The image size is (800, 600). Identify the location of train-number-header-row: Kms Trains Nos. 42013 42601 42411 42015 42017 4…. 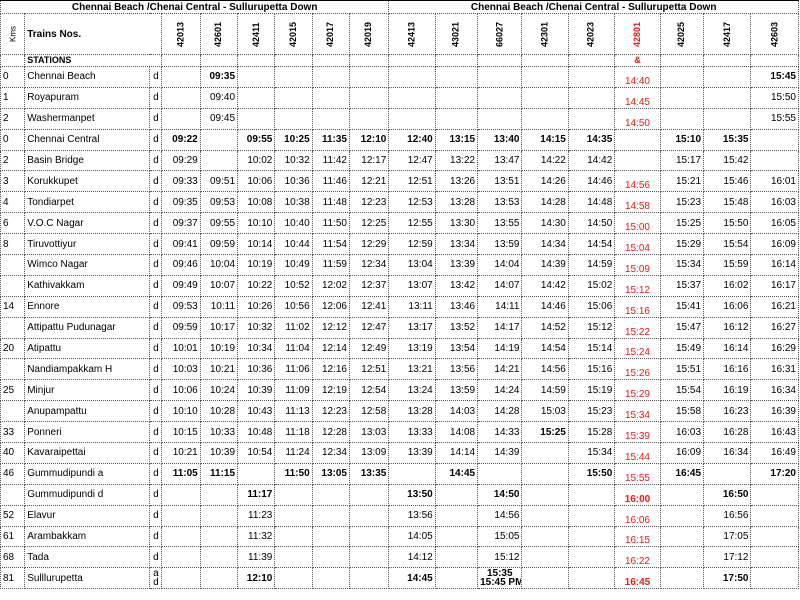
(399, 34).